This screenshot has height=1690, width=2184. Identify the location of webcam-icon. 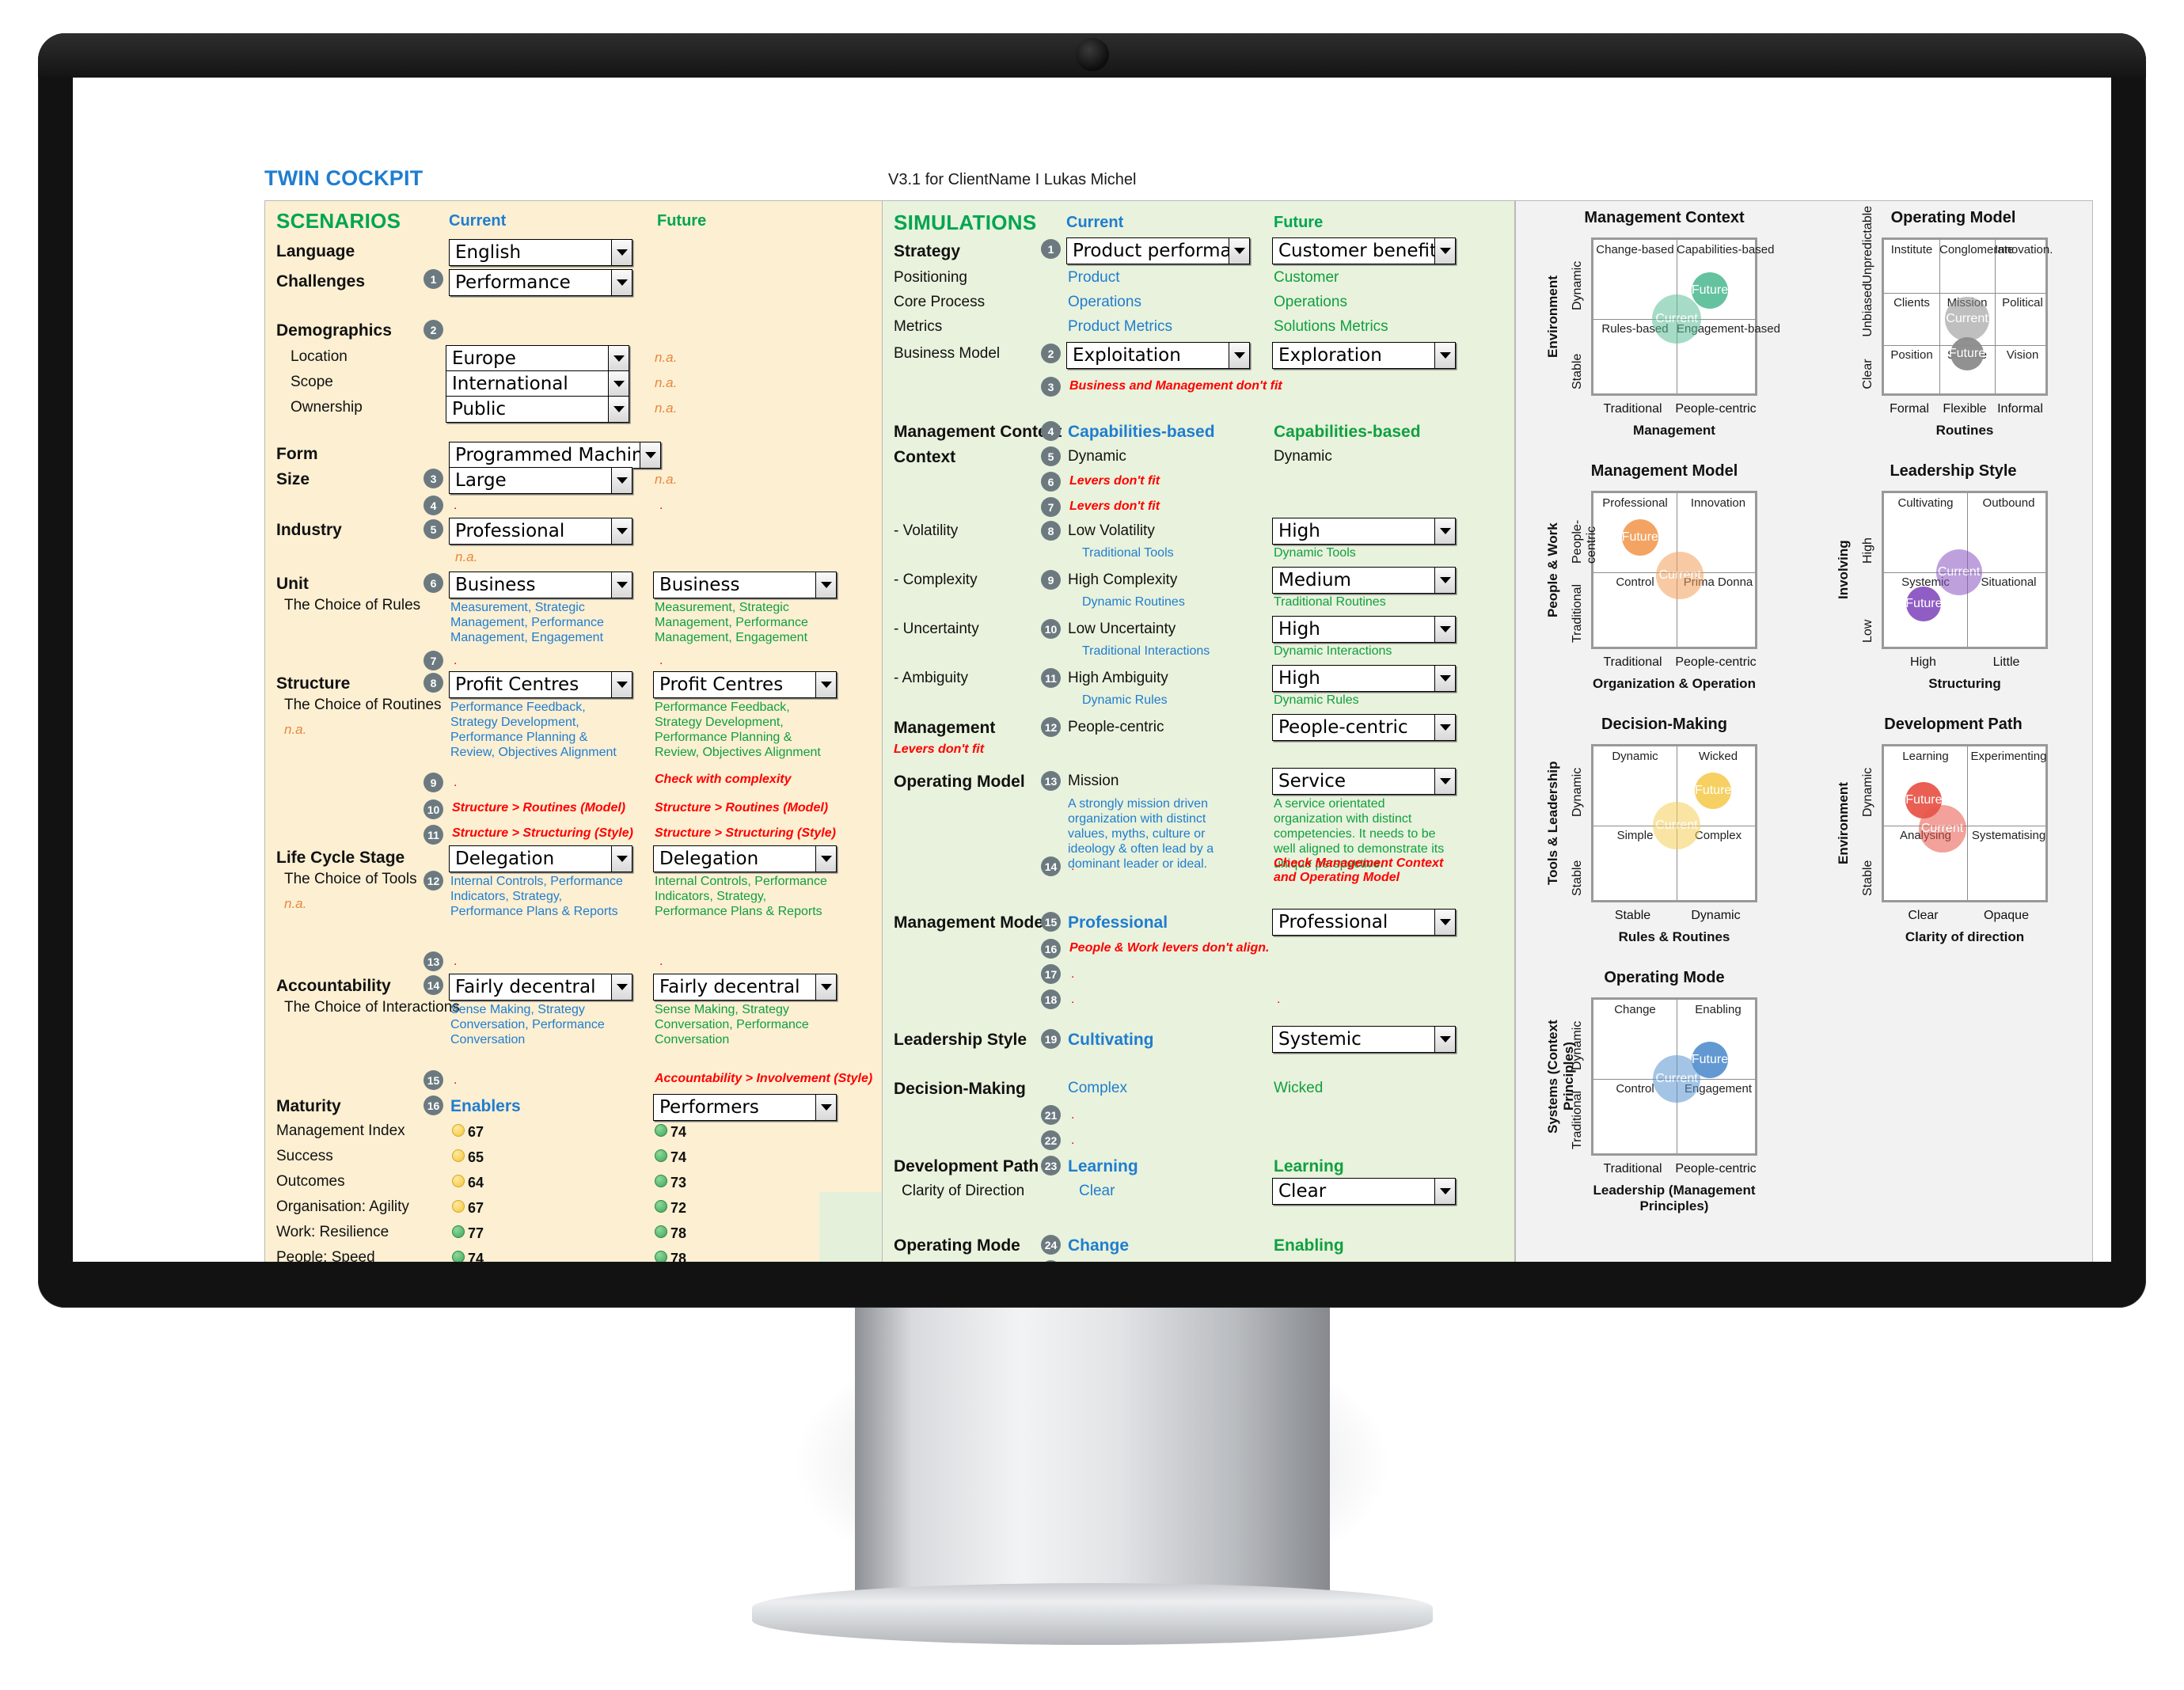
(1092, 54).